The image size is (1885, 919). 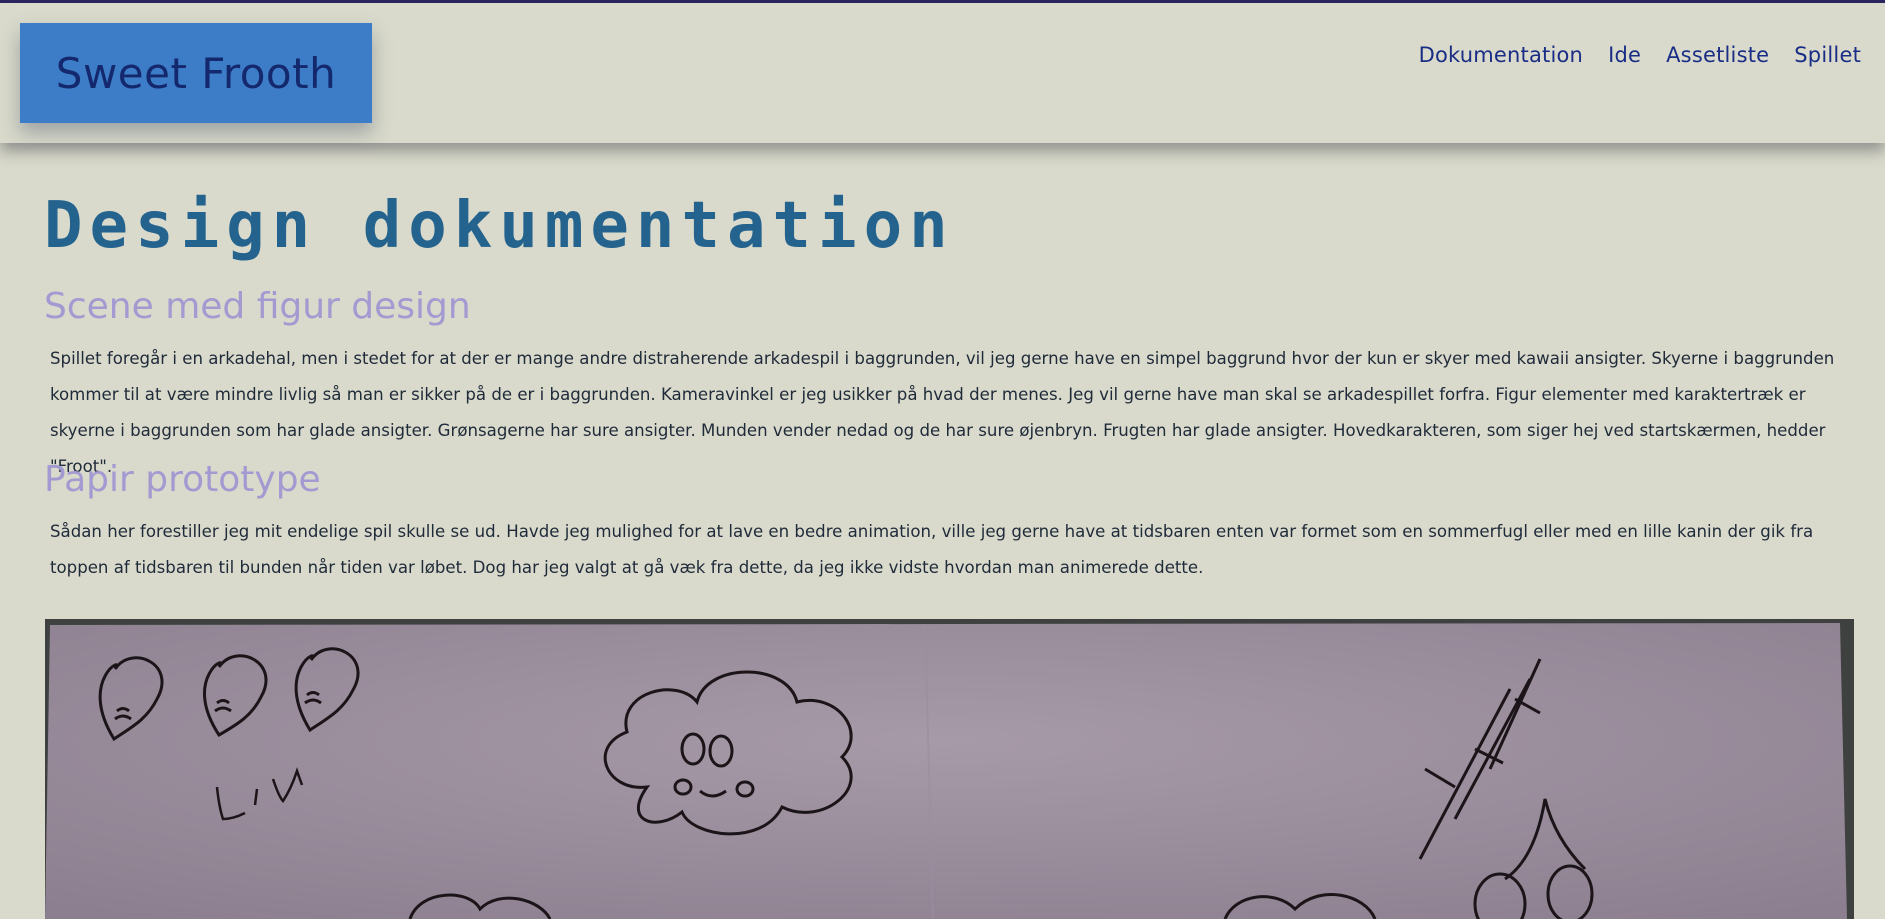 What do you see at coordinates (1501, 55) in the screenshot?
I see `nav-link-dokumentation: Dokumentation` at bounding box center [1501, 55].